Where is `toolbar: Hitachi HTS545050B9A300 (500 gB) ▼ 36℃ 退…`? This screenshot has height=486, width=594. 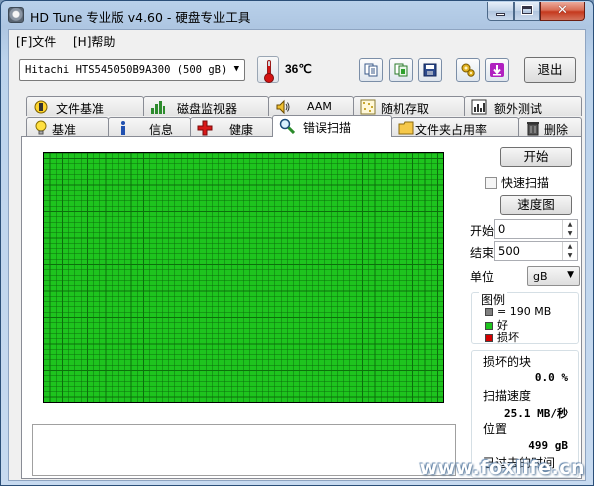 toolbar: Hitachi HTS545050B9A300 (500 gB) ▼ 36℃ 退… is located at coordinates (297, 71).